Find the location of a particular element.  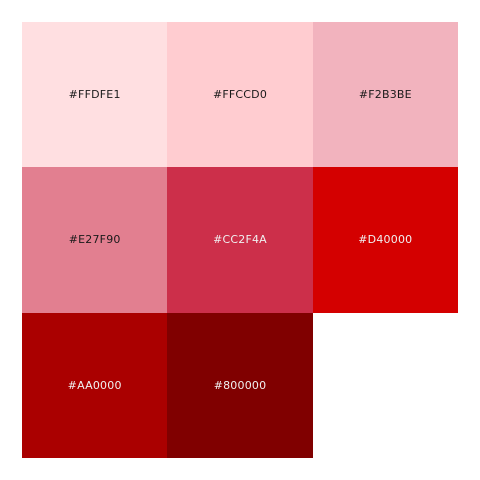

swatch-label: #FFDFE1 is located at coordinates (94, 95).